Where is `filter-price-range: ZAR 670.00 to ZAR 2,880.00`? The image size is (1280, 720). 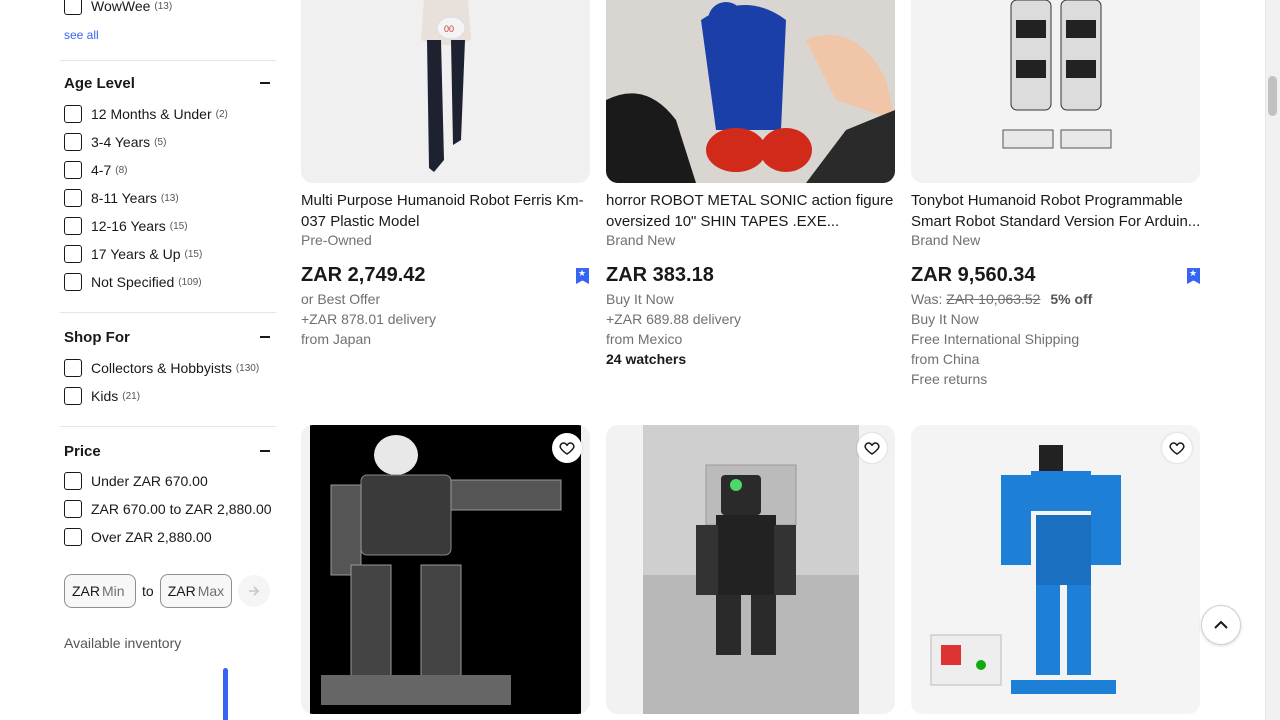 filter-price-range: ZAR 670.00 to ZAR 2,880.00 is located at coordinates (168, 509).